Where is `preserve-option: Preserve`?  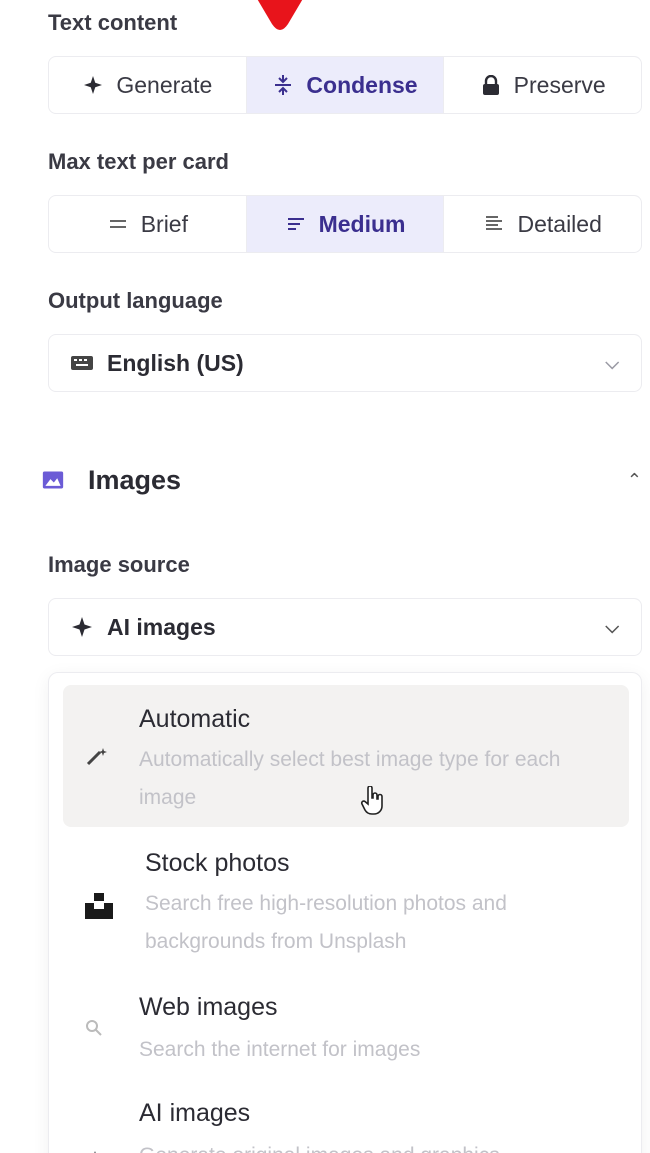 preserve-option: Preserve is located at coordinates (542, 85).